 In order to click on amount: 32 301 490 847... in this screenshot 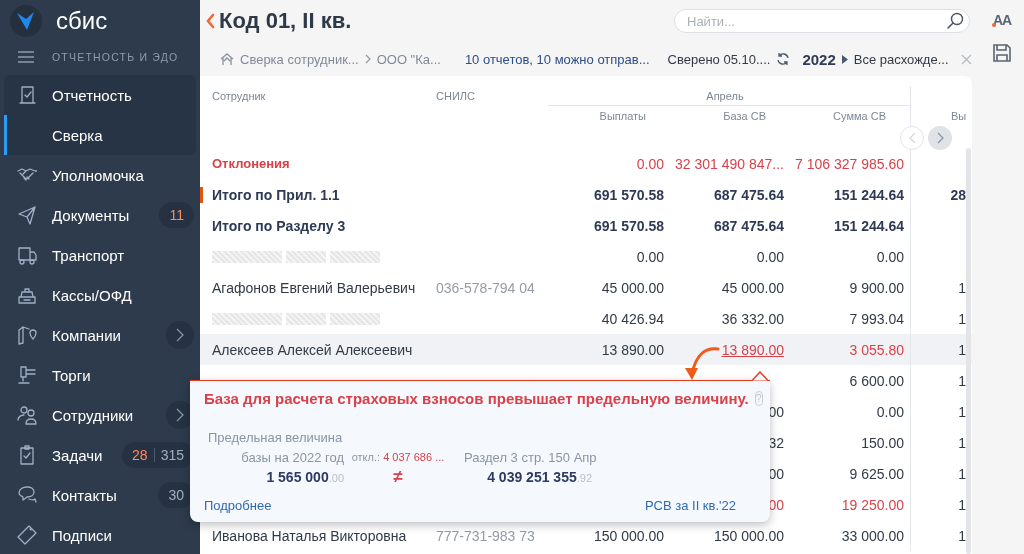, I will do `click(729, 163)`.